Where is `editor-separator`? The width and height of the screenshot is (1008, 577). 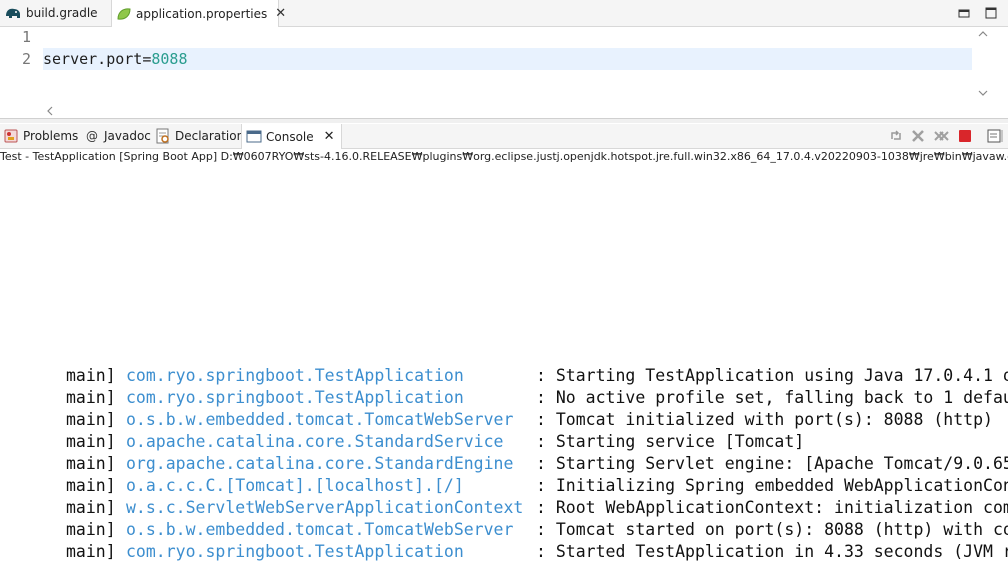 editor-separator is located at coordinates (504, 120).